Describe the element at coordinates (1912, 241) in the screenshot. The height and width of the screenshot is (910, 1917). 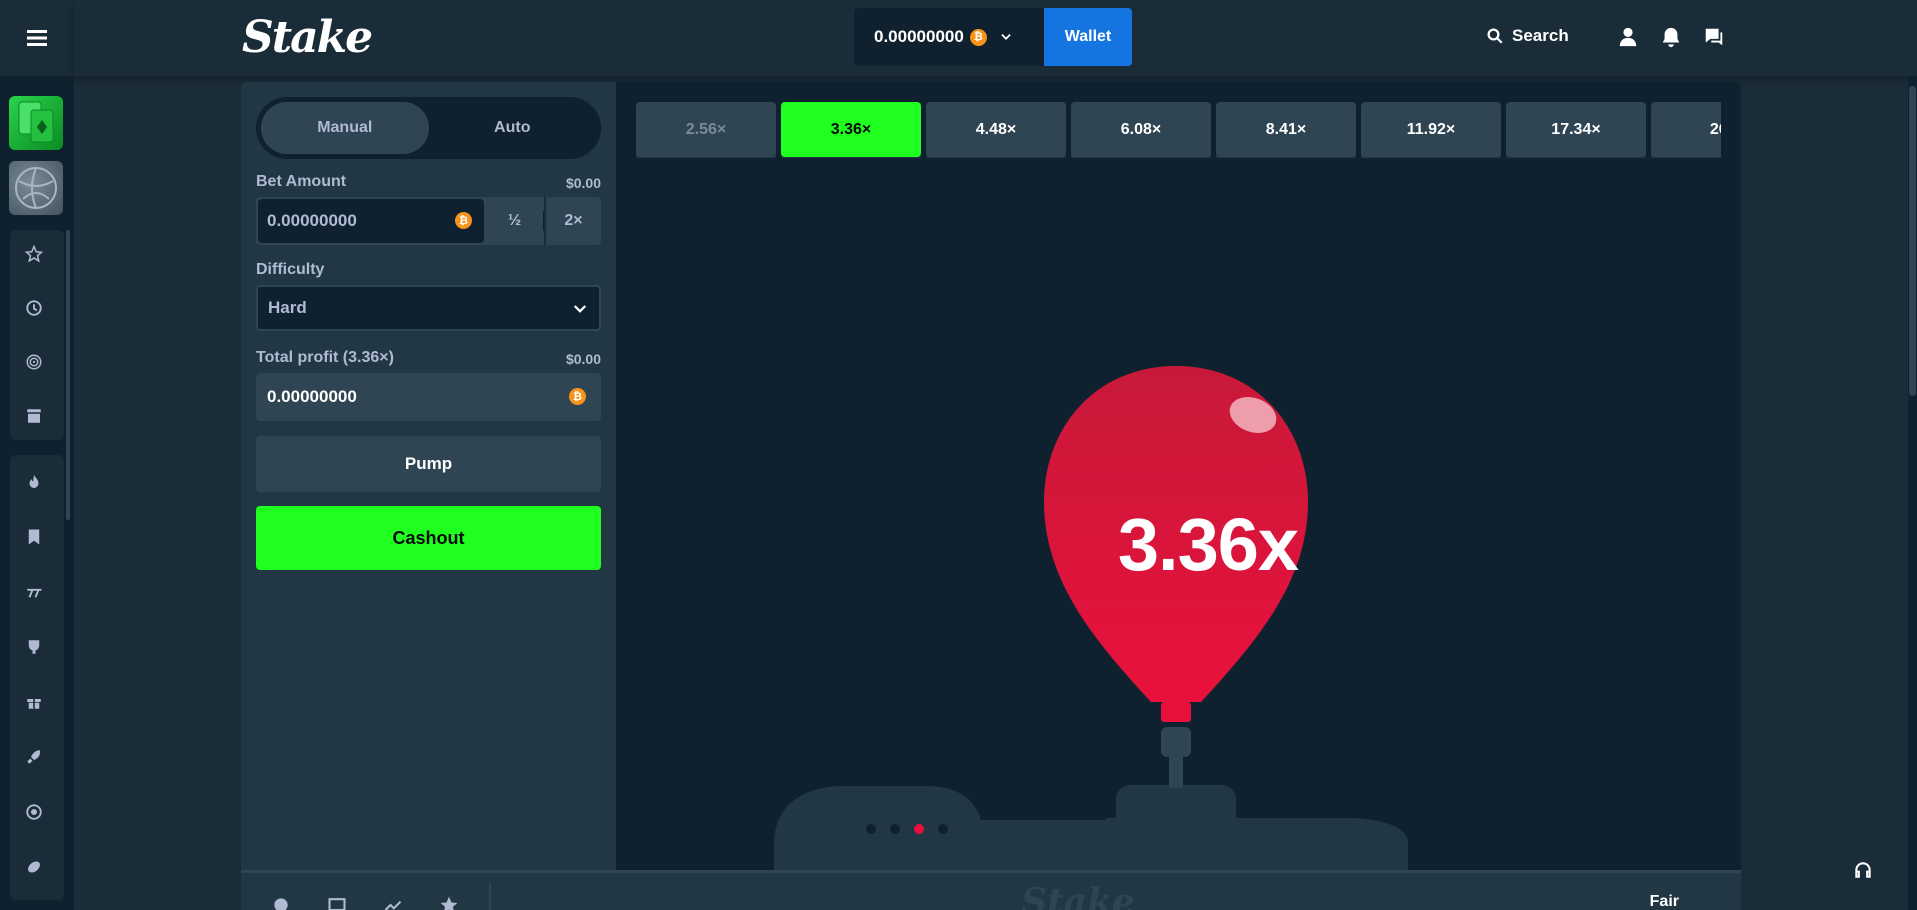
I see `page-scrollbar-thumb` at that location.